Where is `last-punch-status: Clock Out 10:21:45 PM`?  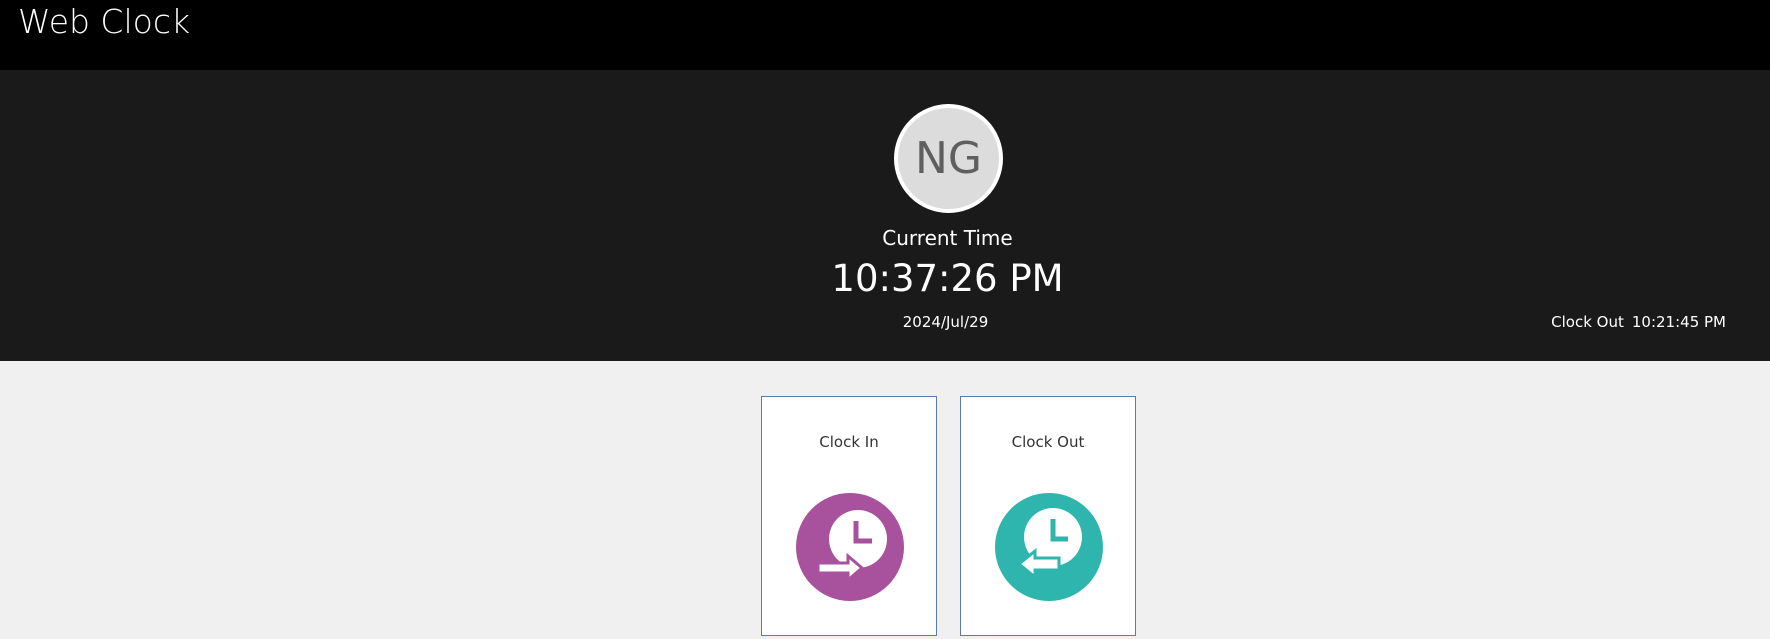 last-punch-status: Clock Out 10:21:45 PM is located at coordinates (1638, 322).